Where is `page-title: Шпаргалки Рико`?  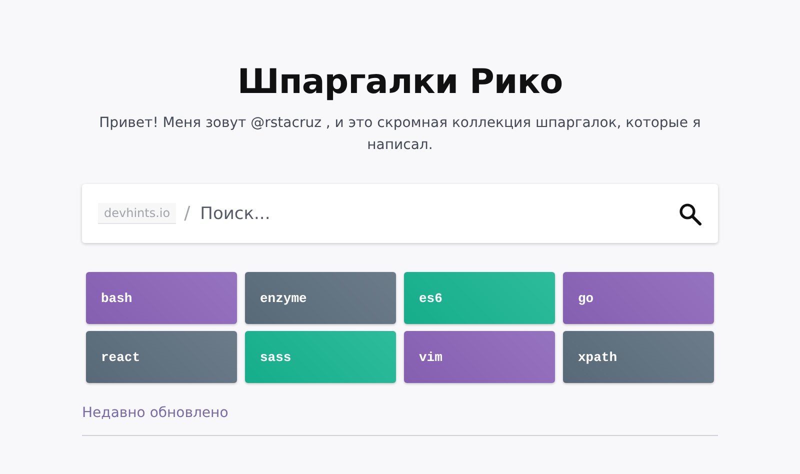
page-title: Шпаргалки Рико is located at coordinates (400, 82).